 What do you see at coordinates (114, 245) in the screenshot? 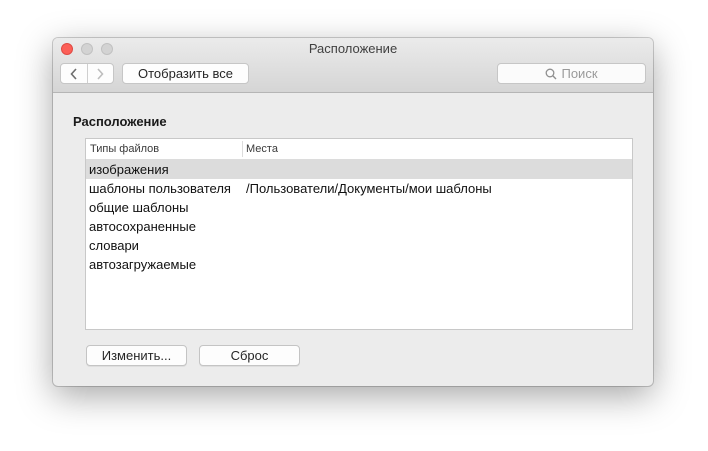
I see `file-type-cell: словари` at bounding box center [114, 245].